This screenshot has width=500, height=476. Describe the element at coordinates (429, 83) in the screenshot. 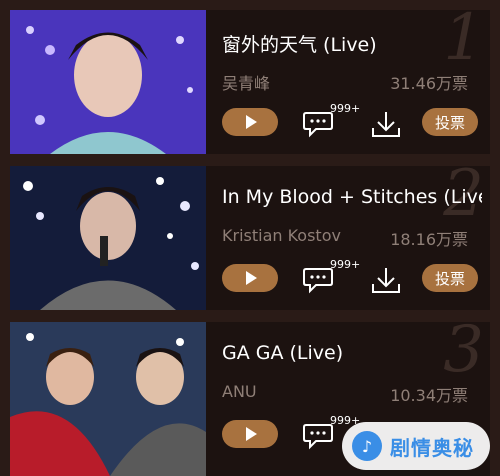

I see `vote-count: 31.46万票` at that location.